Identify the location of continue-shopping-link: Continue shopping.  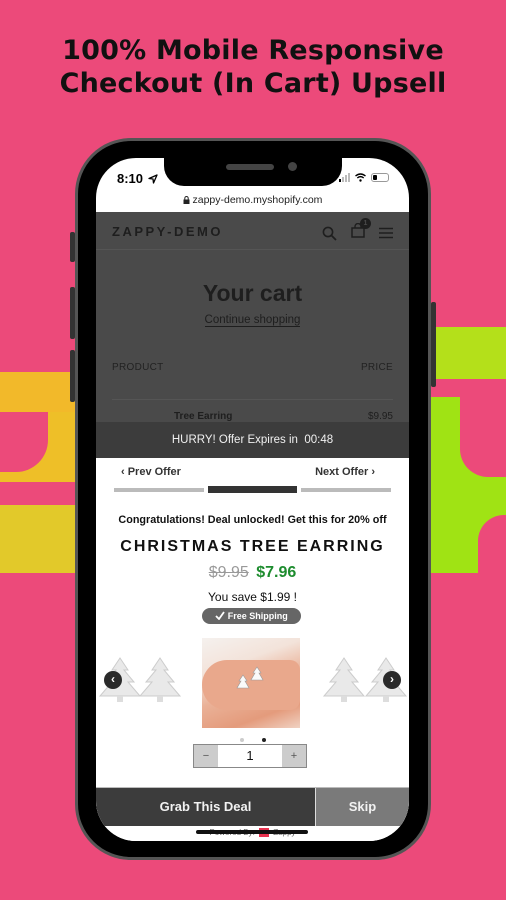
(252, 320).